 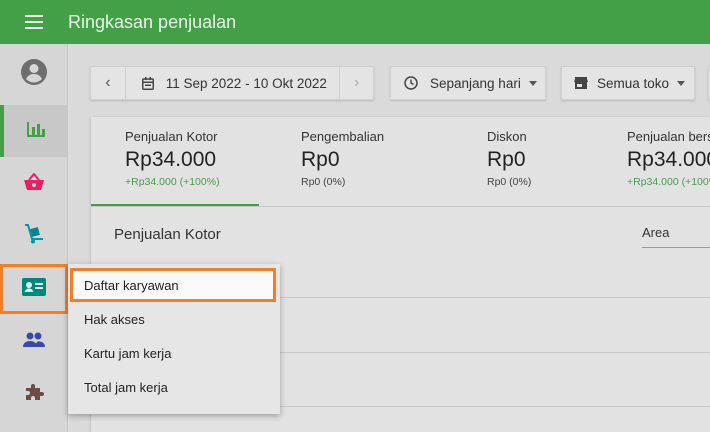 I want to click on store-icon, so click(x=581, y=83).